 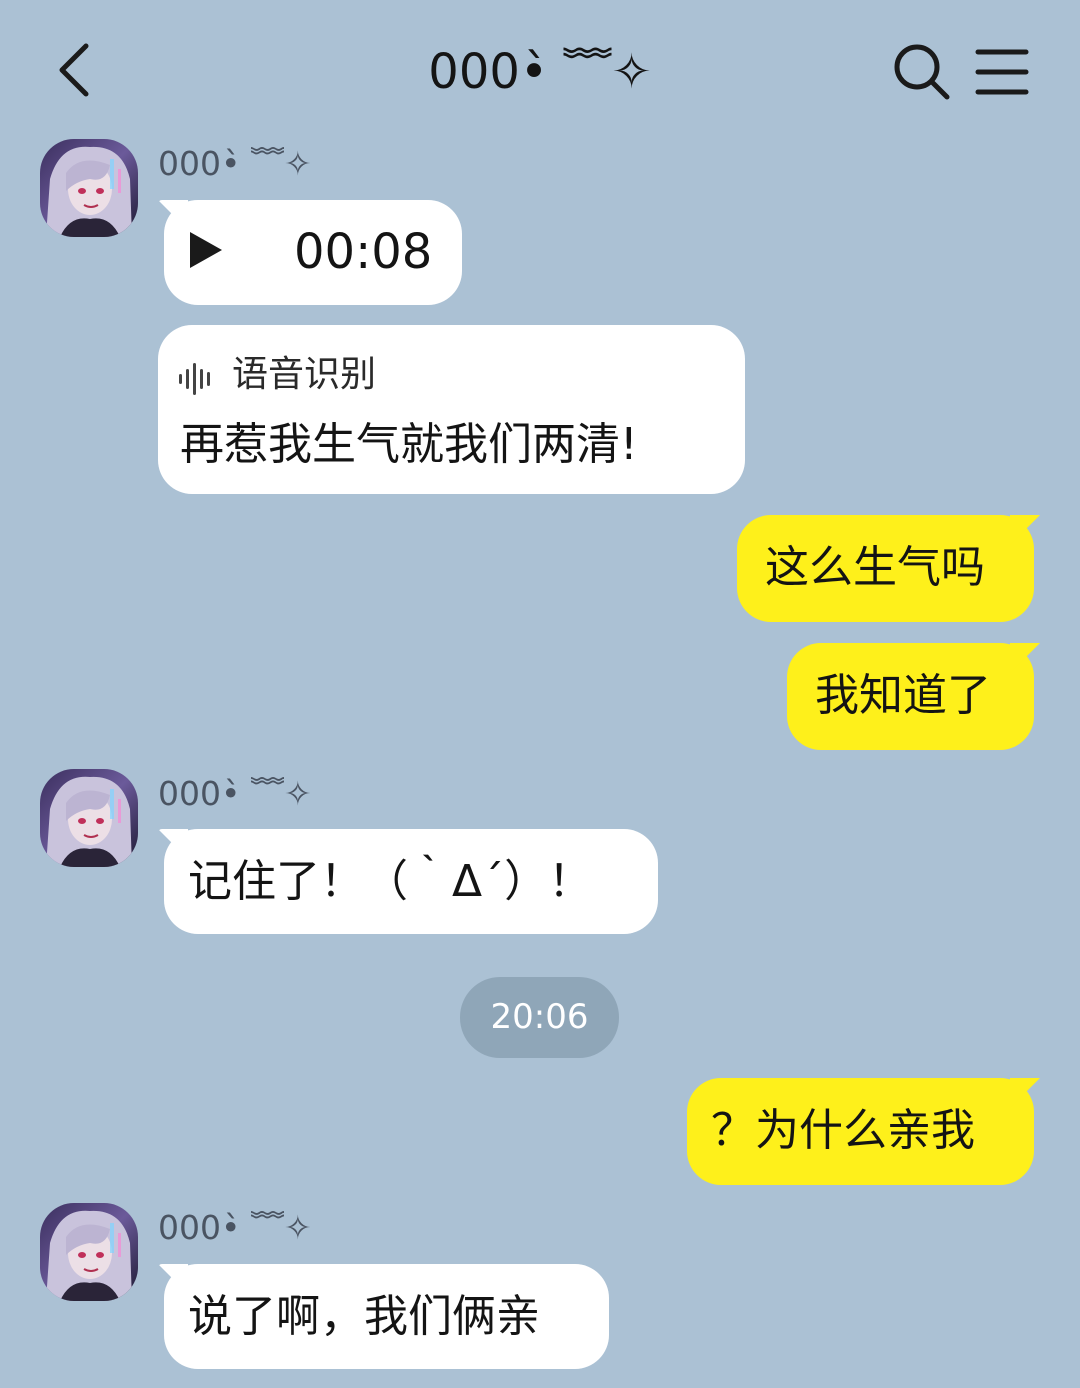 I want to click on message-text: 记住了！（｀Δ´）！, so click(x=390, y=881).